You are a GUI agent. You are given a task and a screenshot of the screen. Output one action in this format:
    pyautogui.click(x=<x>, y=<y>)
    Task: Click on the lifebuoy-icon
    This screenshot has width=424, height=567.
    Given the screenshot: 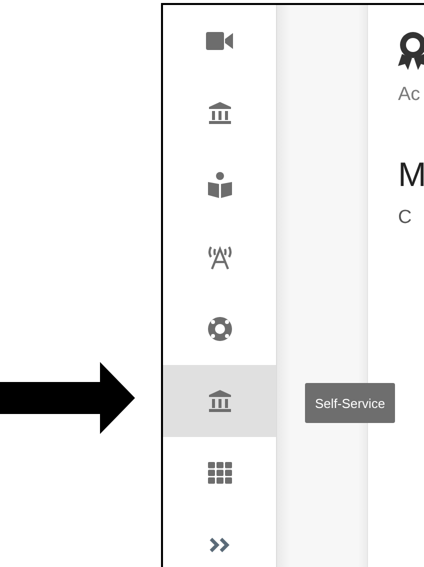 What is the action you would take?
    pyautogui.click(x=220, y=329)
    